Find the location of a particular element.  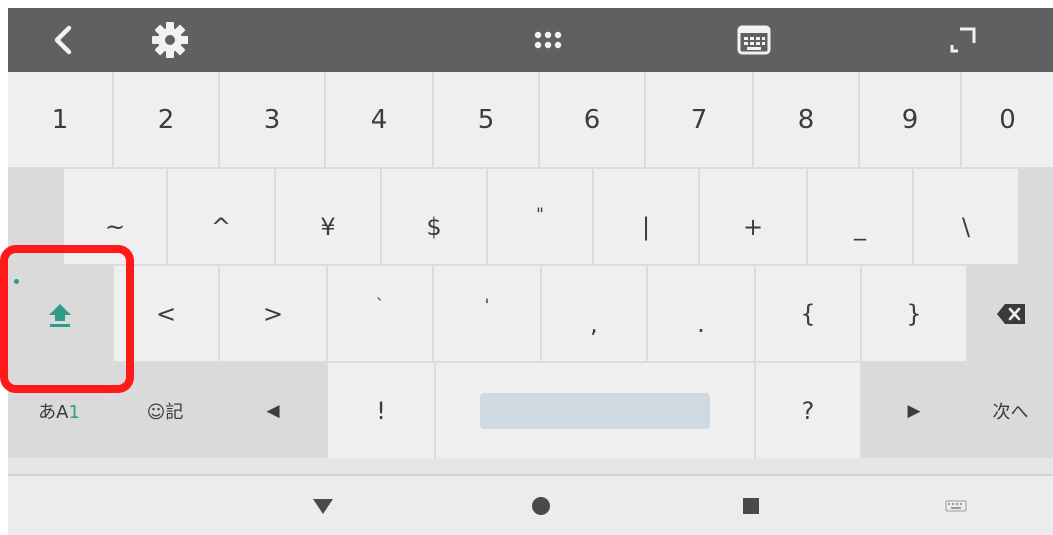

key-1: 1 is located at coordinates (61, 119).